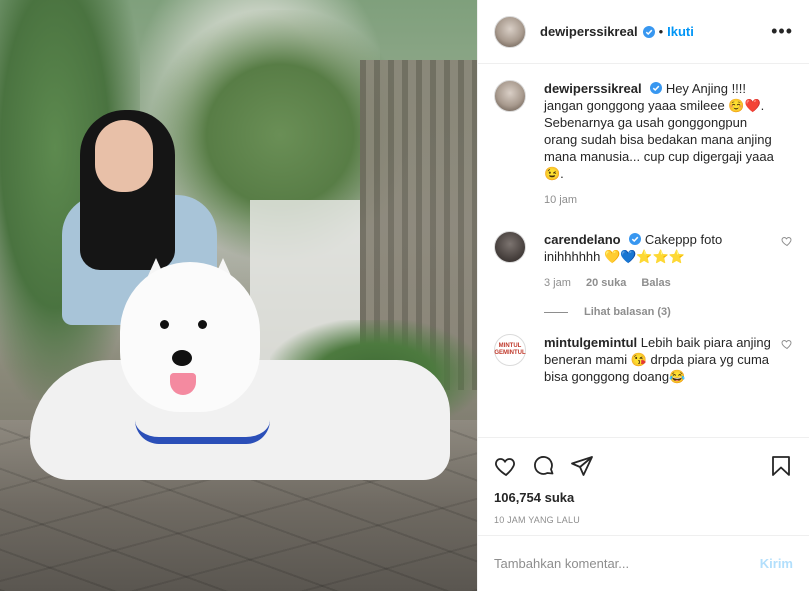 This screenshot has width=809, height=591. Describe the element at coordinates (655, 283) in the screenshot. I see `reply-button: Balas` at that location.